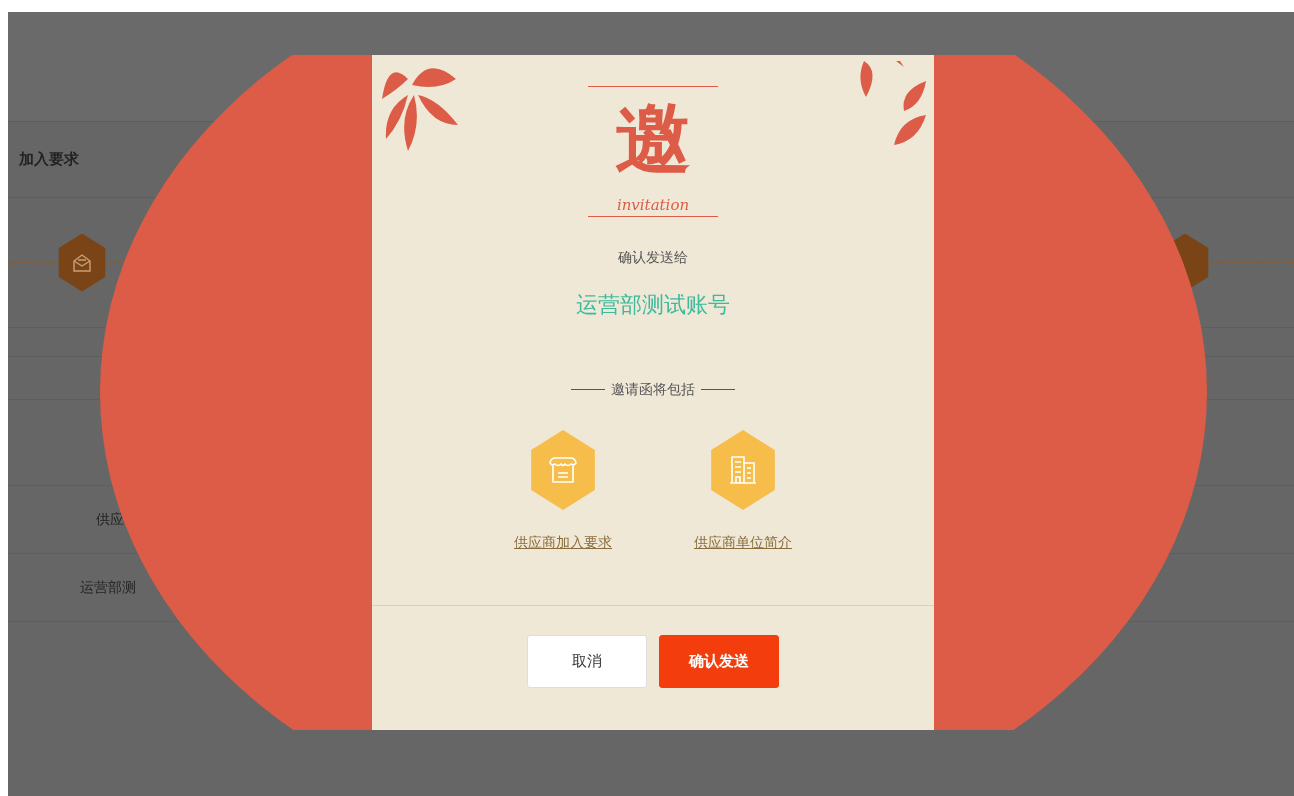  Describe the element at coordinates (653, 305) in the screenshot. I see `recipient-name: 运营部测试账号` at that location.